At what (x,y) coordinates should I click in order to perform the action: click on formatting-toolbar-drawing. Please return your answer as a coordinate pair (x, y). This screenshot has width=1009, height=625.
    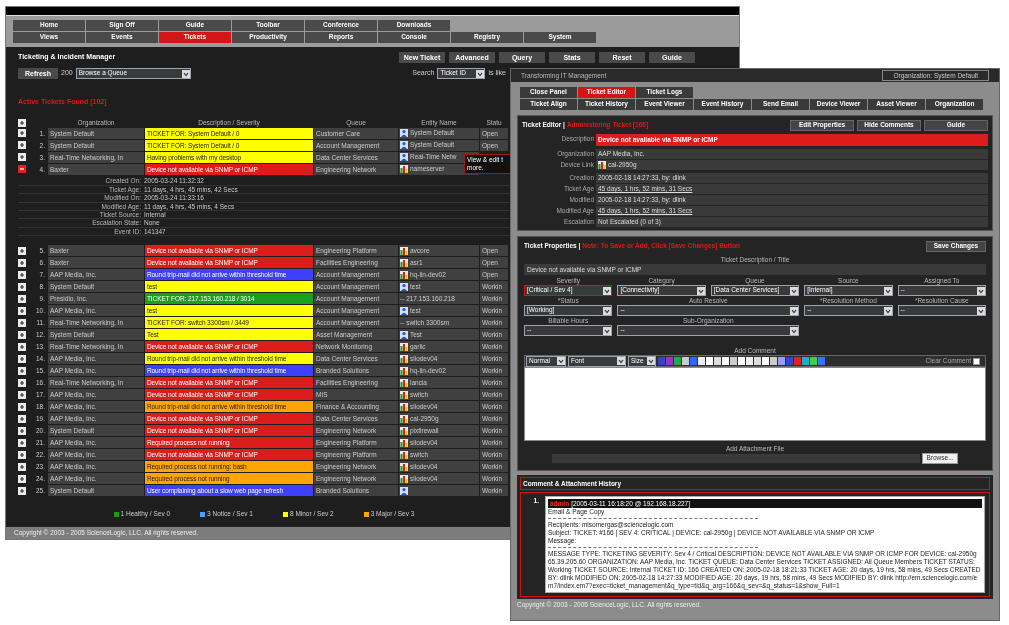
    Looking at the image, I should click on (741, 361).